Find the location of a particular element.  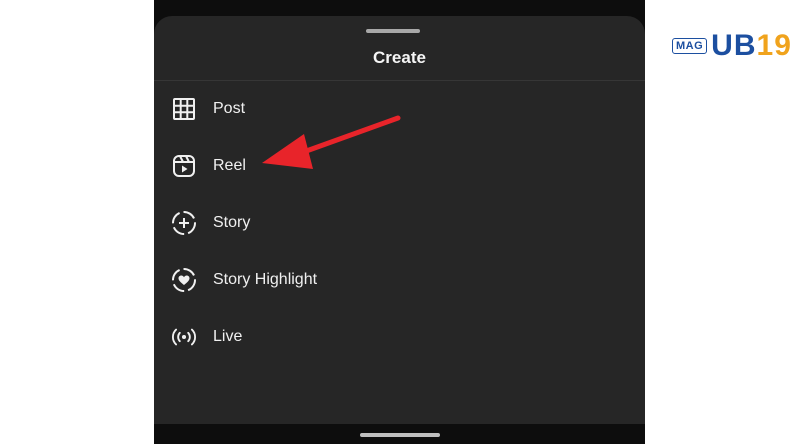

logo-brand-part1: UB is located at coordinates (734, 45).